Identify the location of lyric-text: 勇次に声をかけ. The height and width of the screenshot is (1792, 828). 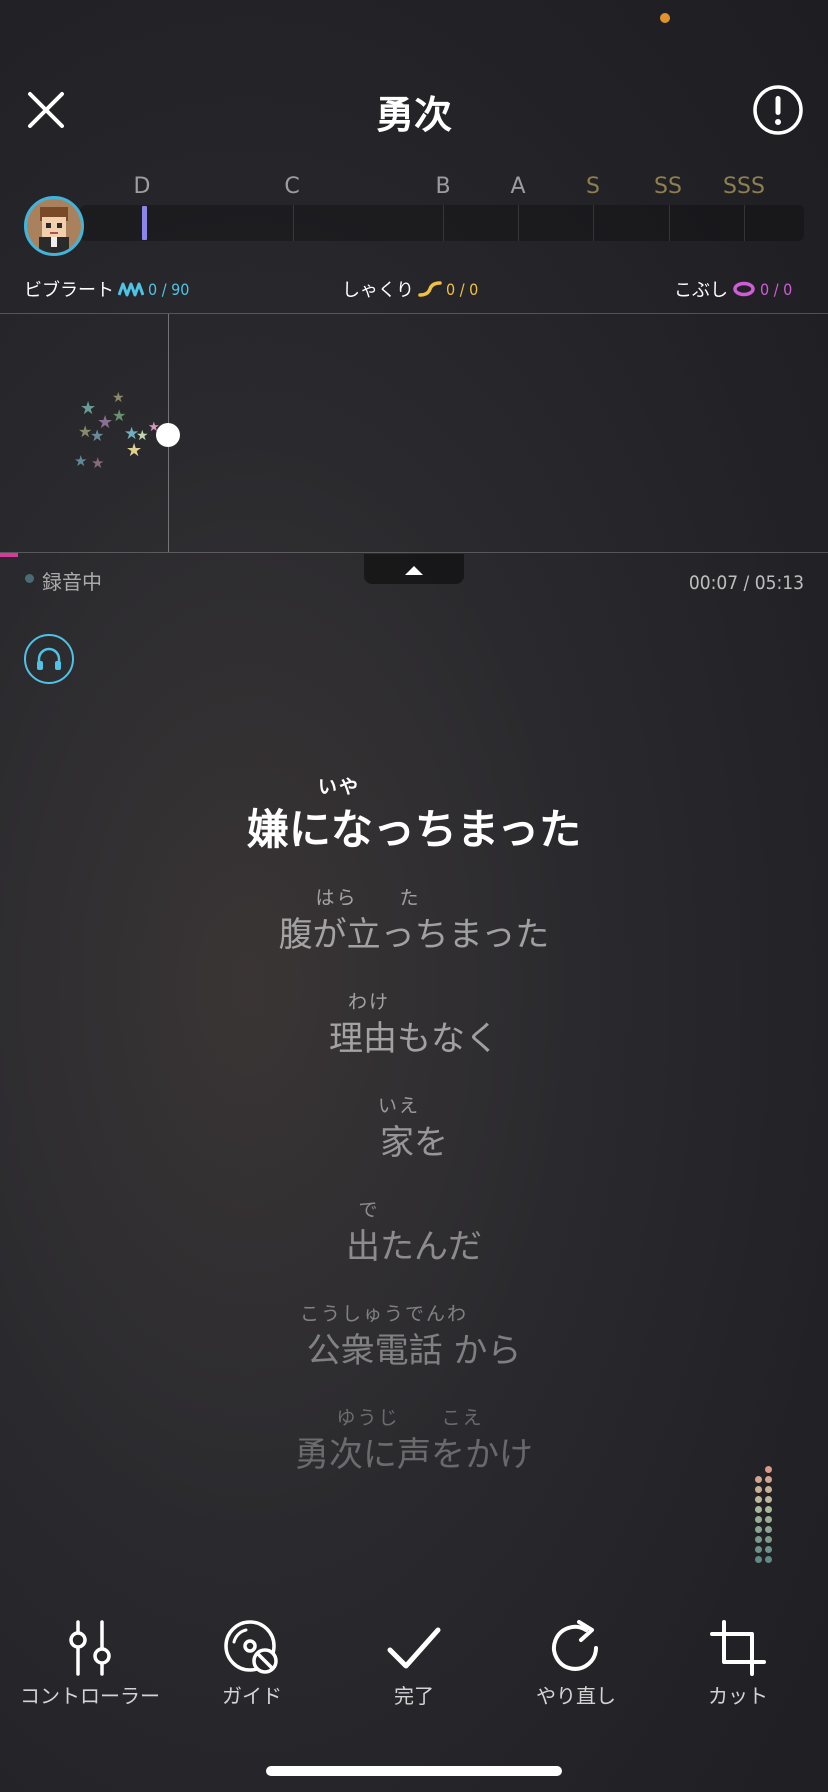
(414, 1455).